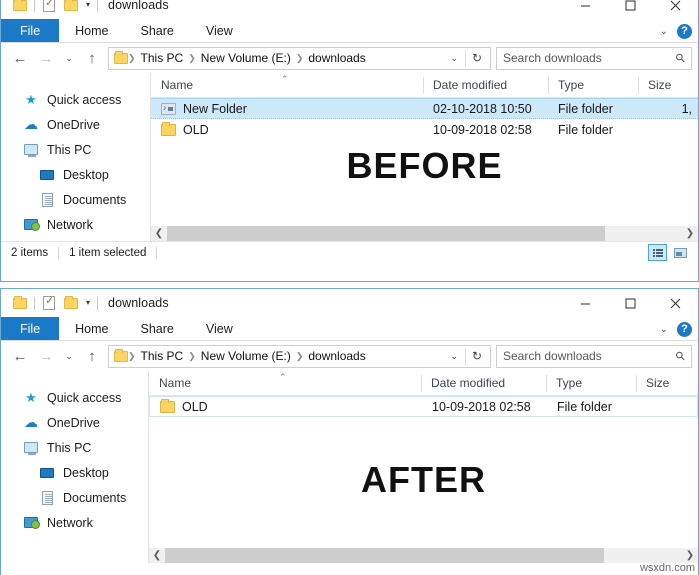  I want to click on status-selection-count: 1 item selected, so click(108, 252).